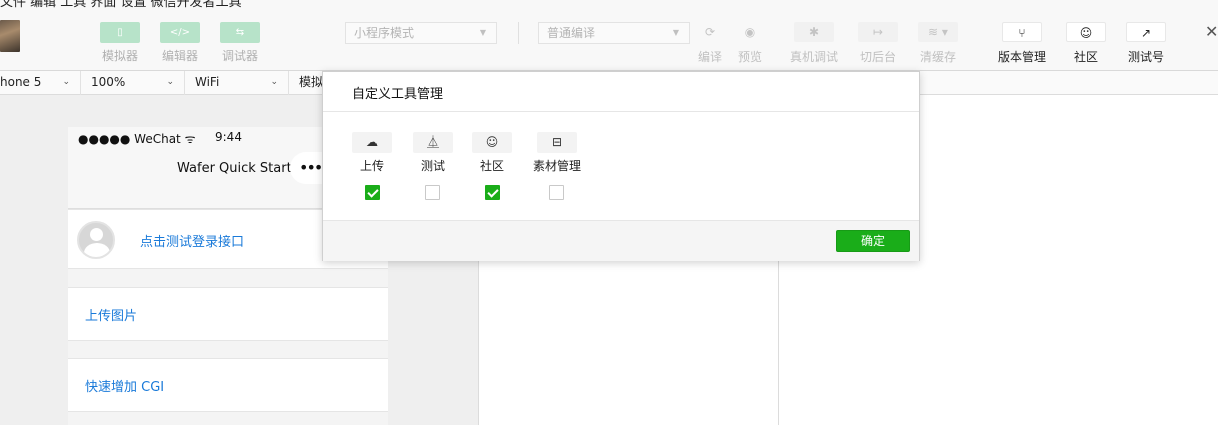 The image size is (1218, 425). What do you see at coordinates (1022, 32) in the screenshot?
I see `branch-icon: ⑂` at bounding box center [1022, 32].